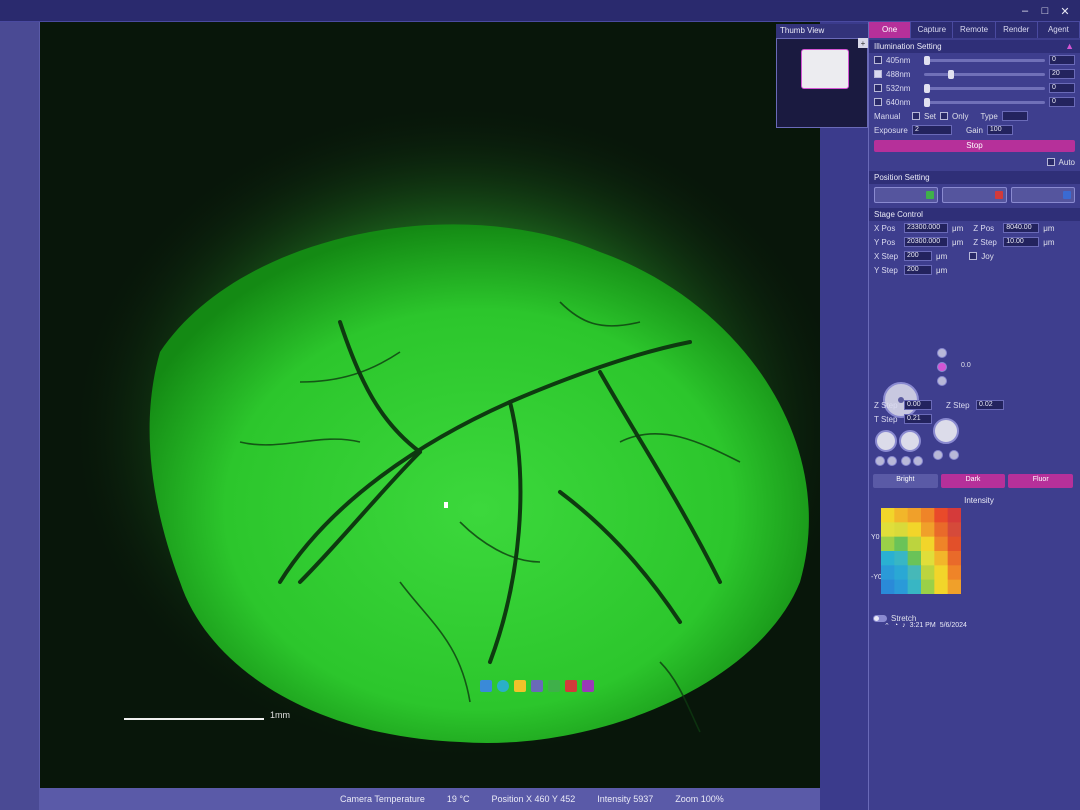 The image size is (1080, 810). What do you see at coordinates (979, 500) in the screenshot?
I see `heatmap-title: Intensity` at bounding box center [979, 500].